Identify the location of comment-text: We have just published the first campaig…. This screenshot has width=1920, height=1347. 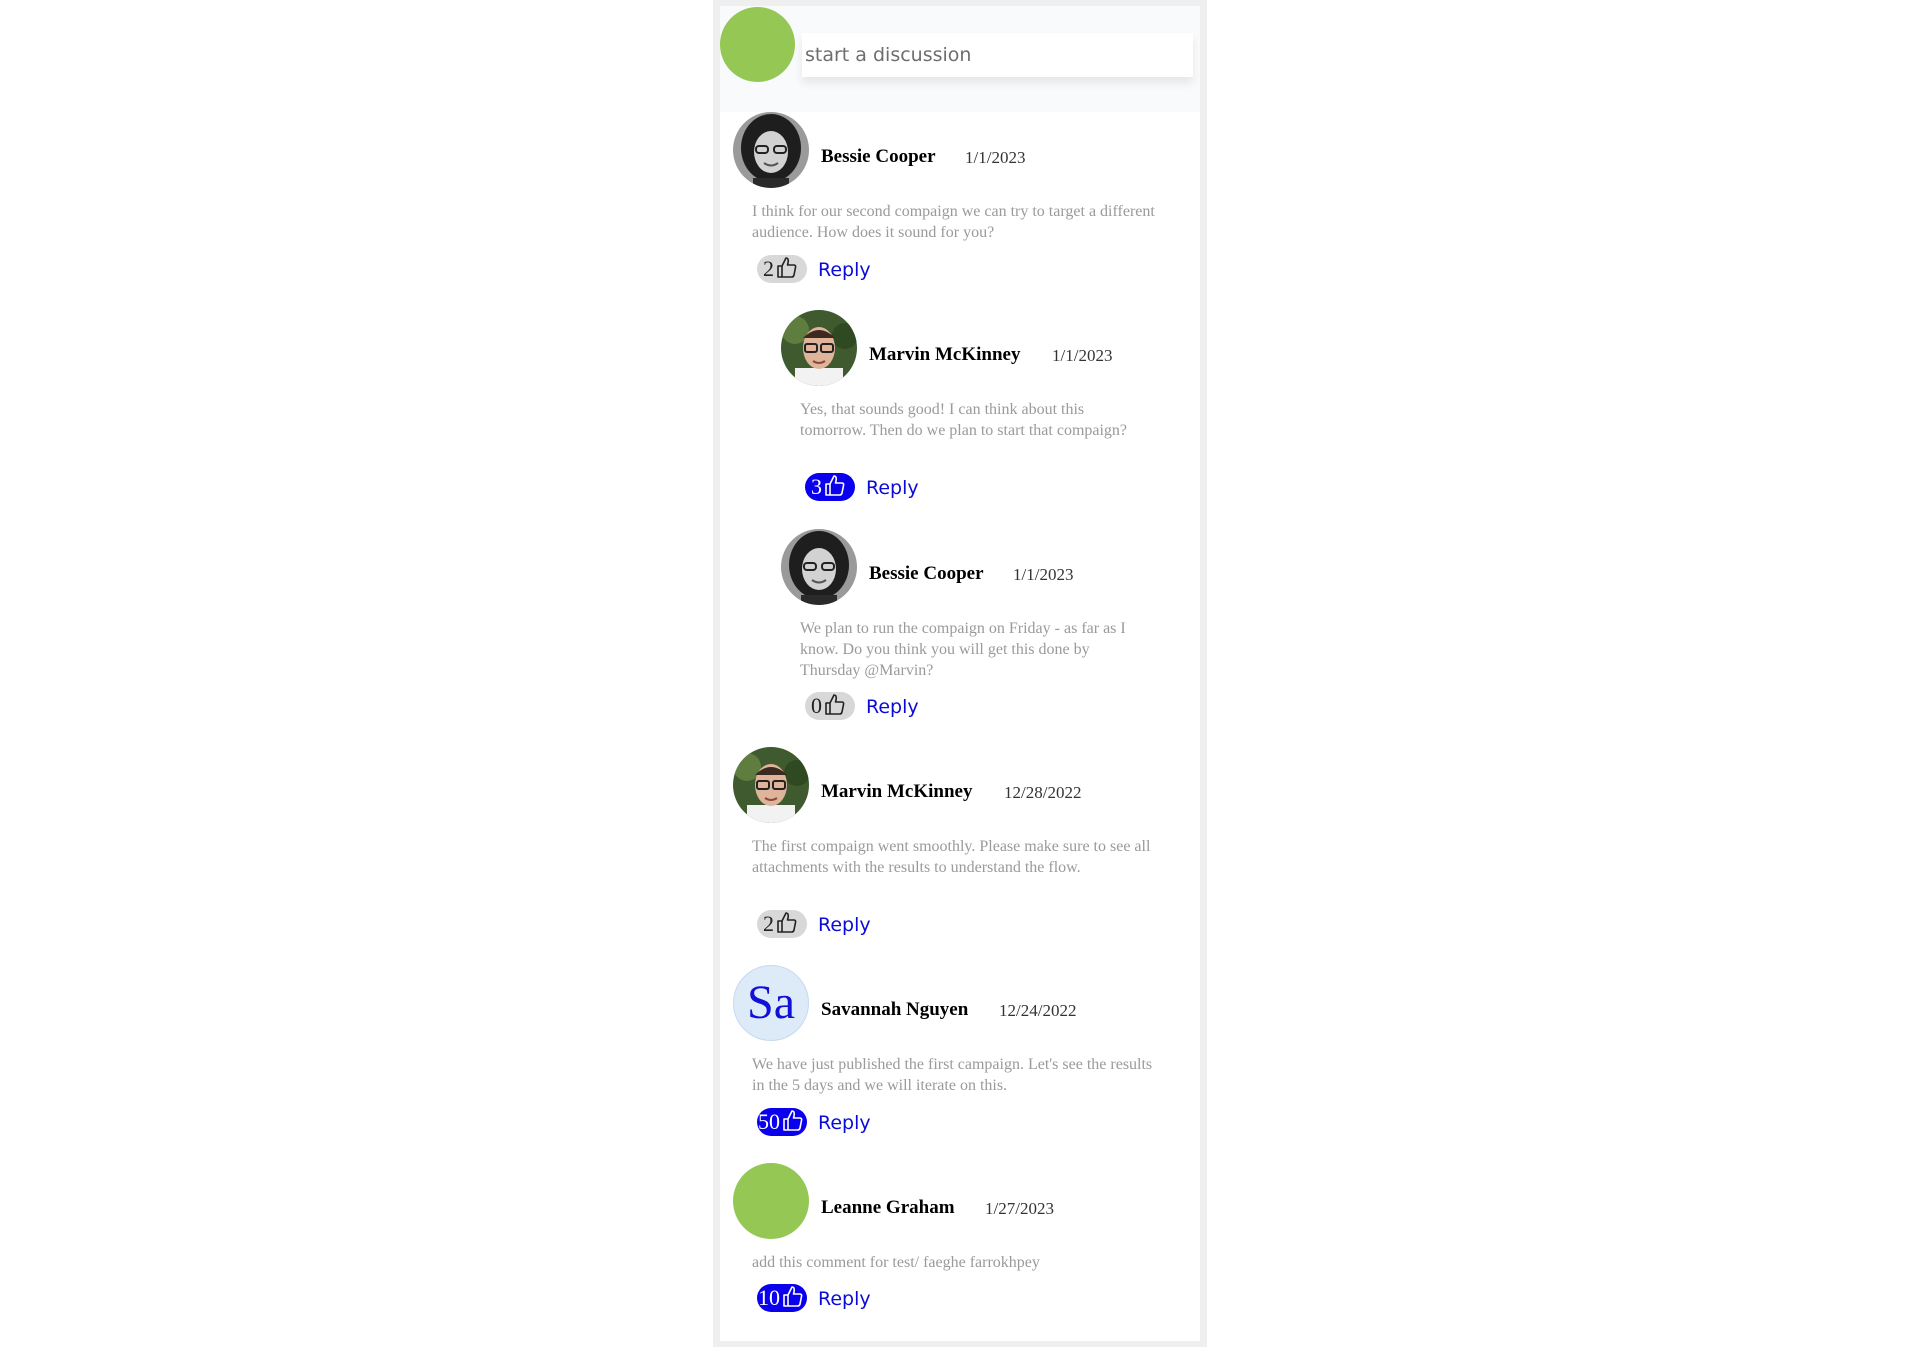
(952, 1075).